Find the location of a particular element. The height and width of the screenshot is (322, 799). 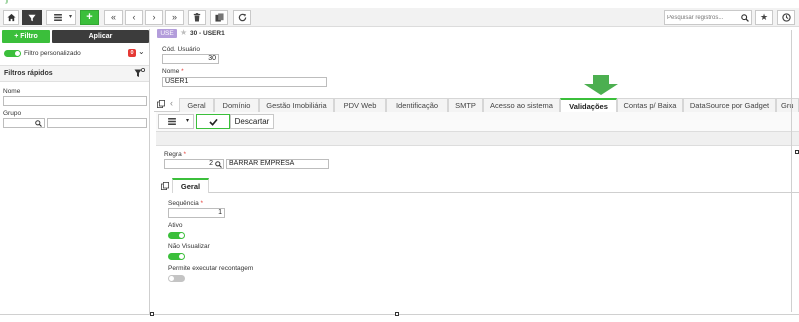

sequencia-label: Sequência * is located at coordinates (185, 203).